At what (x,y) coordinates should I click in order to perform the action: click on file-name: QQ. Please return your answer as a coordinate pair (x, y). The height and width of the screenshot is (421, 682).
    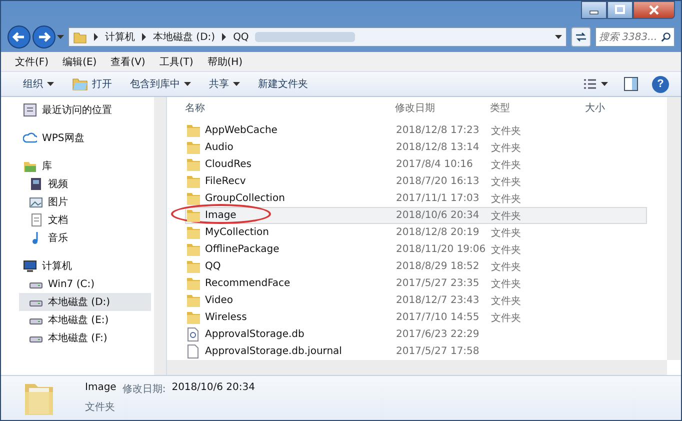
    Looking at the image, I should click on (213, 266).